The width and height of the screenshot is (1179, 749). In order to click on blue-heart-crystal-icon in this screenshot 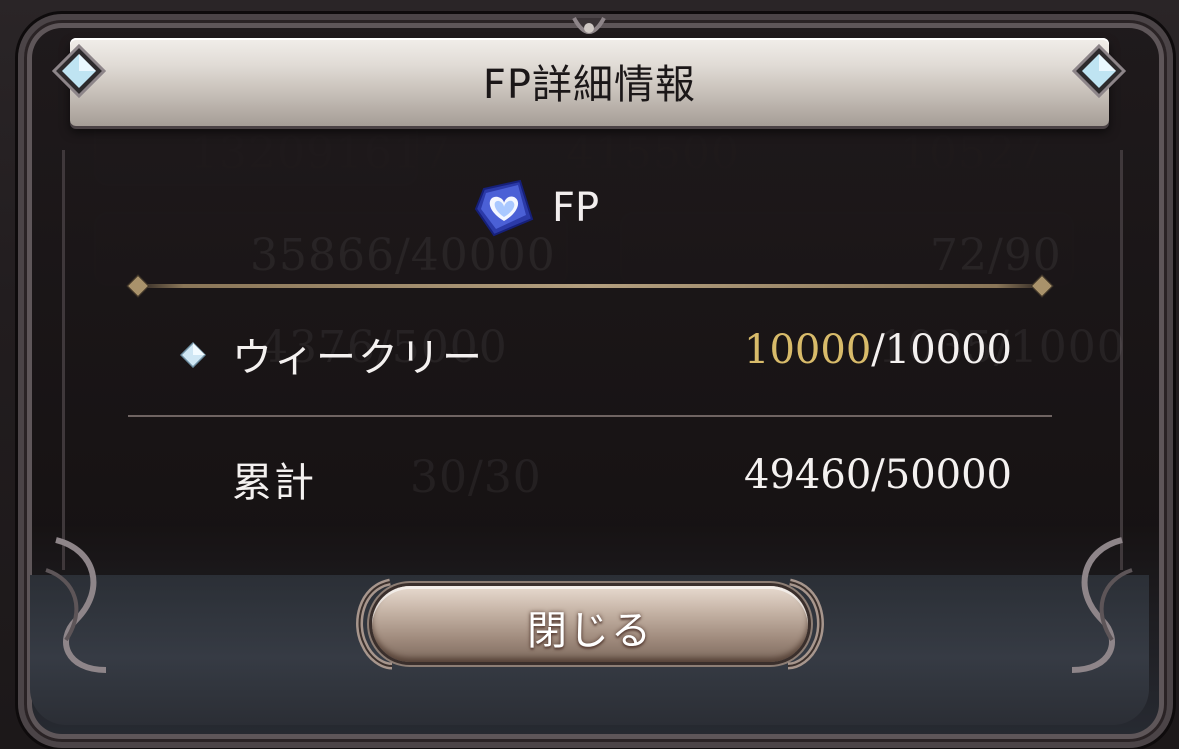, I will do `click(504, 208)`.